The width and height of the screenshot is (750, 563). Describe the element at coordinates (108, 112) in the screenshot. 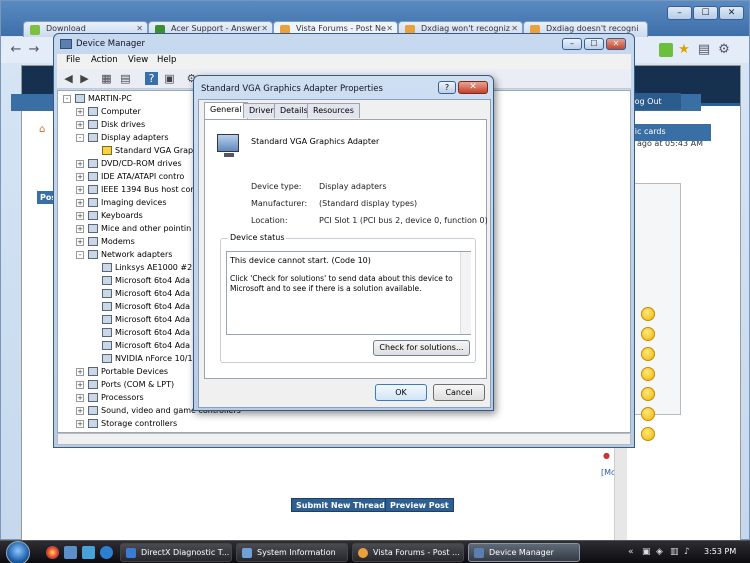

I see `tree-node: + Computer` at that location.